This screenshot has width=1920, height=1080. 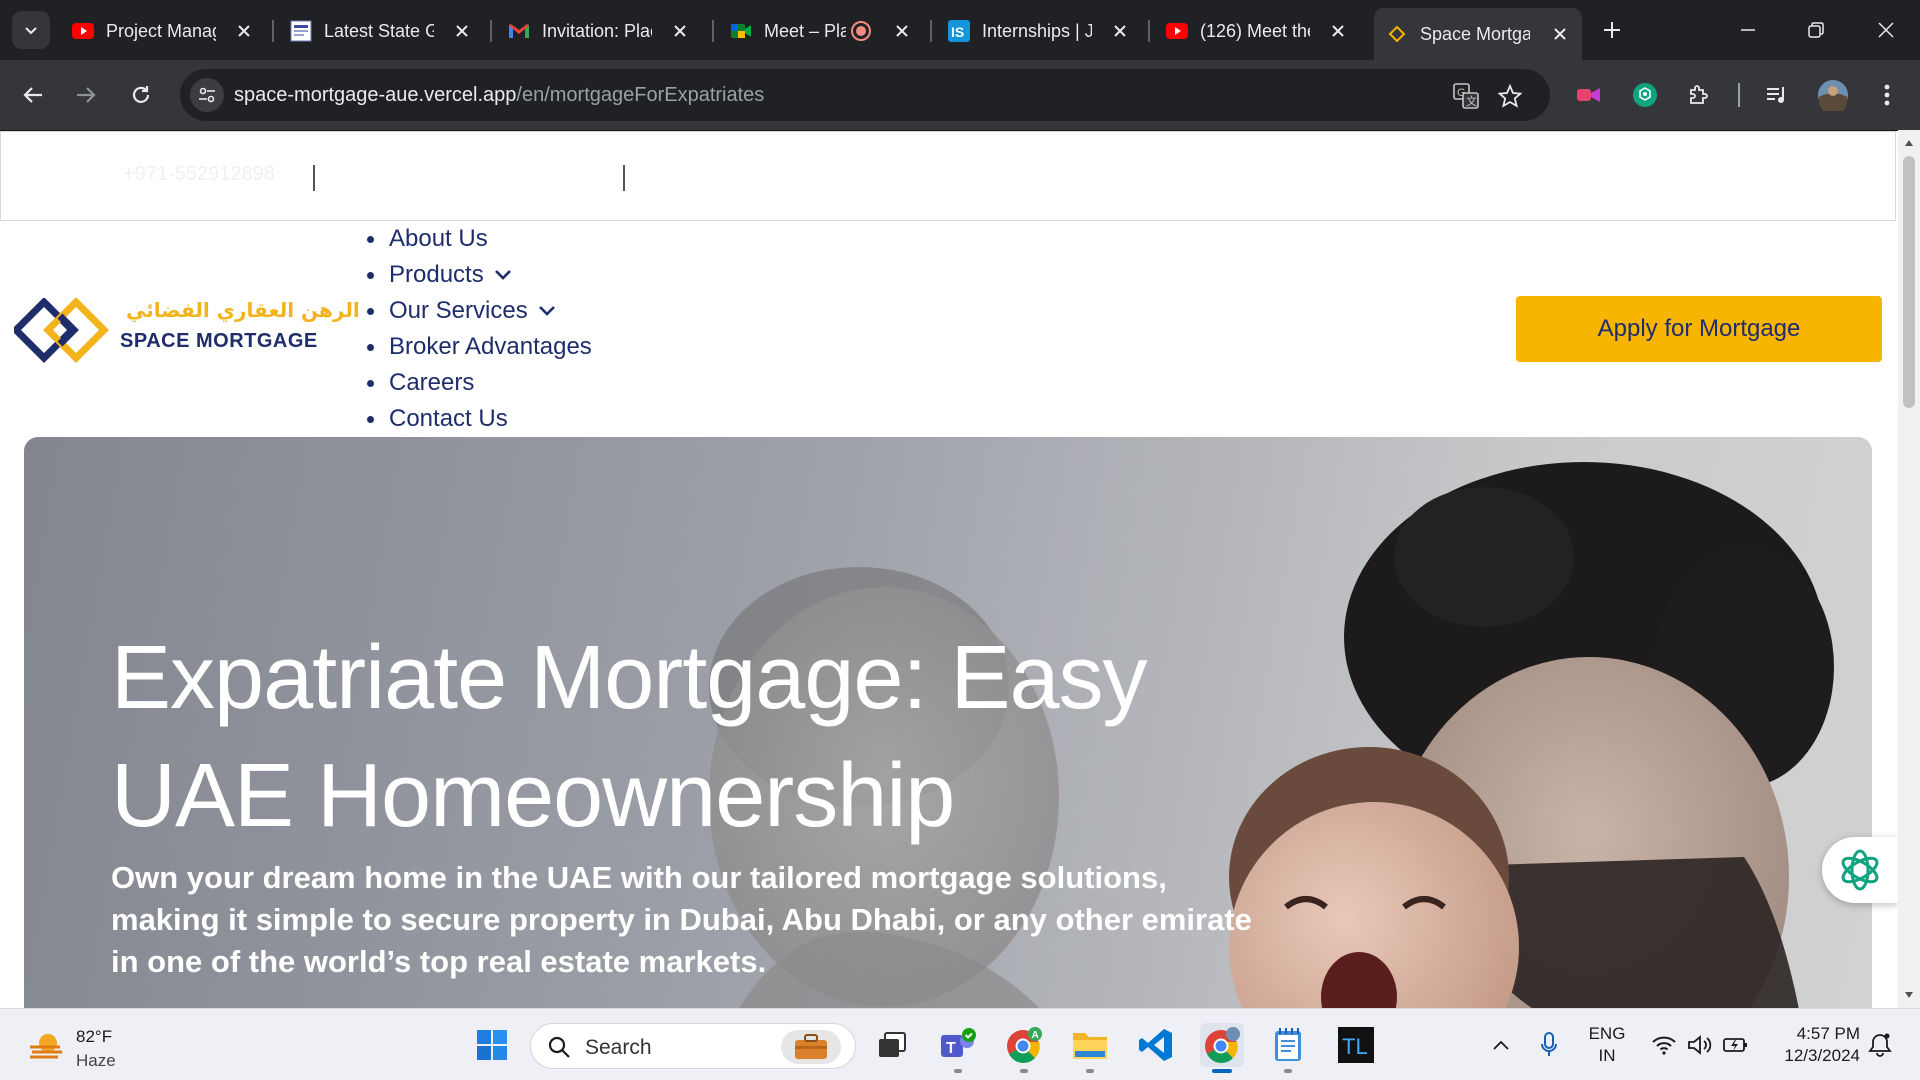 I want to click on tab-search-button, so click(x=31, y=30).